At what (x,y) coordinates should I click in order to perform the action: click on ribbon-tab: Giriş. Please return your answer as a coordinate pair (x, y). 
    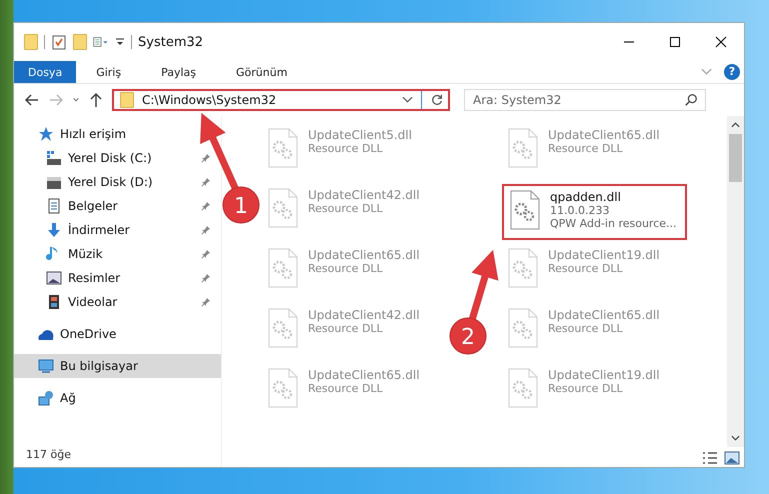
    Looking at the image, I should click on (109, 72).